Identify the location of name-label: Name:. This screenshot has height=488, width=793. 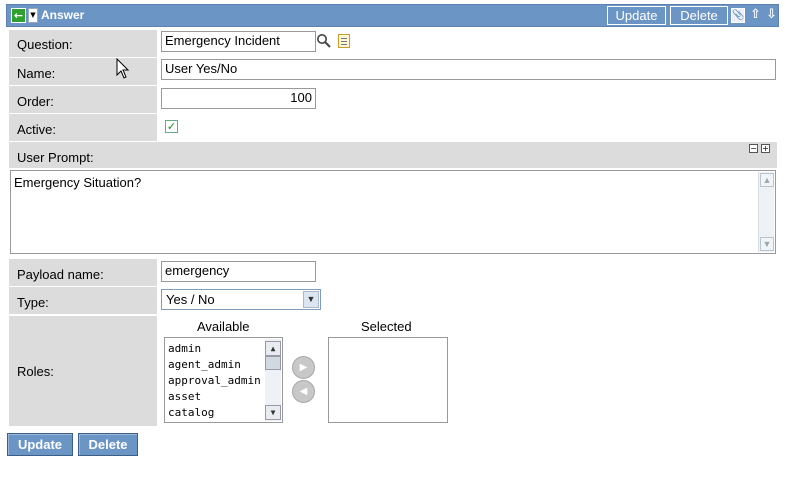
(83, 71).